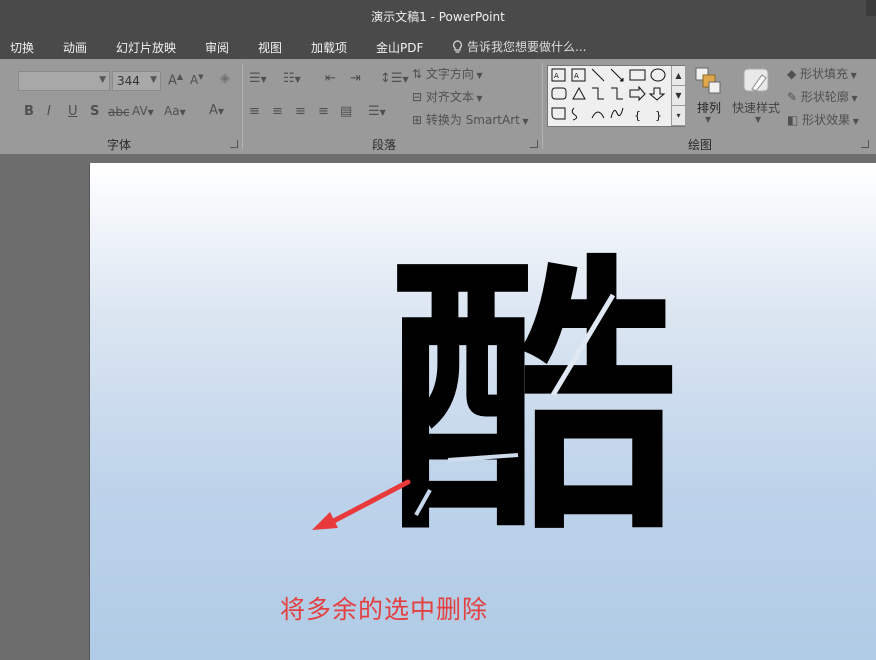 This screenshot has height=660, width=876. I want to click on effects-icon: ◧, so click(795, 120).